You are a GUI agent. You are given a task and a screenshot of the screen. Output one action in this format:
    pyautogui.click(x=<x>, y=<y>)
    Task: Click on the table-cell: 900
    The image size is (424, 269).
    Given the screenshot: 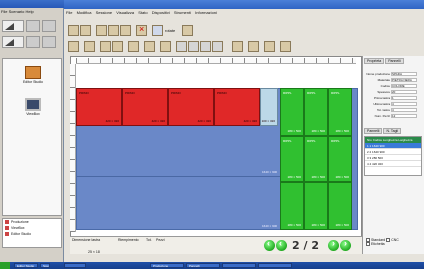 What is the action you would take?
    pyautogui.click(x=382, y=152)
    